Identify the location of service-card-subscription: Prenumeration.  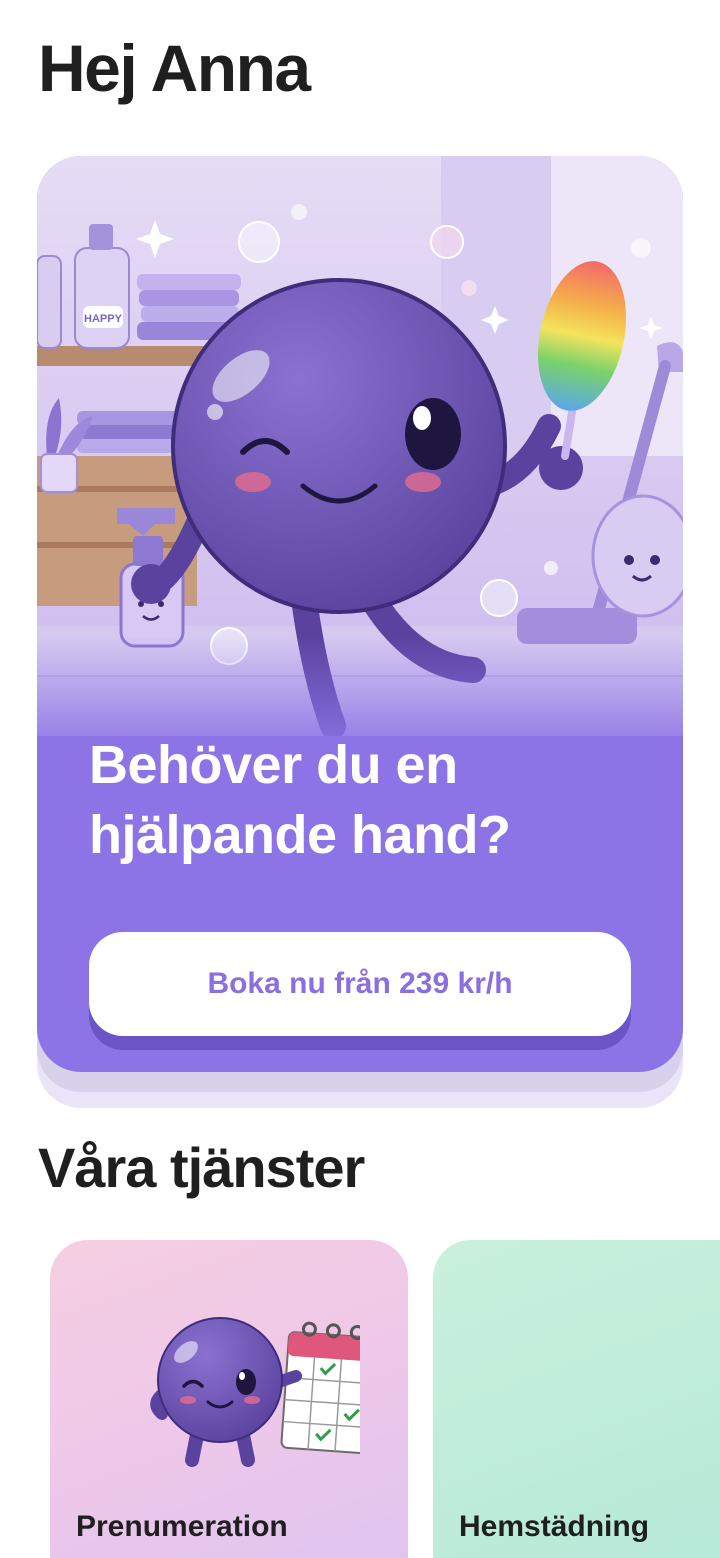
(229, 1399).